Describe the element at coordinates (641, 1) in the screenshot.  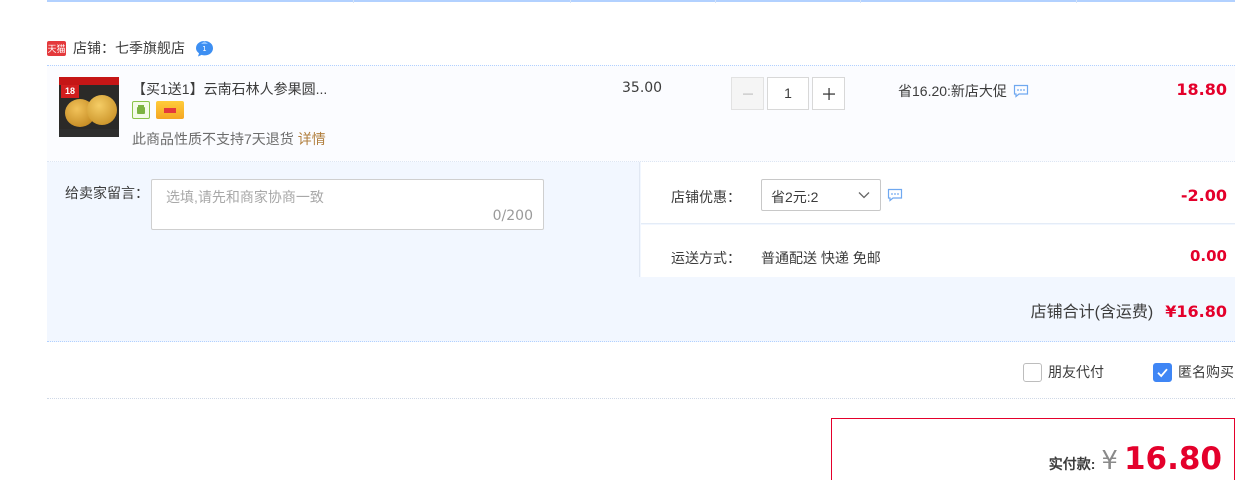
I see `top-divider` at that location.